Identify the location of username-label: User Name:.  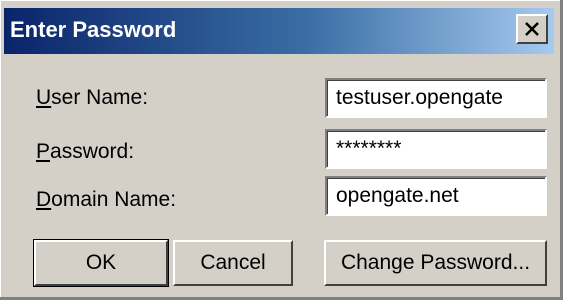
(92, 97).